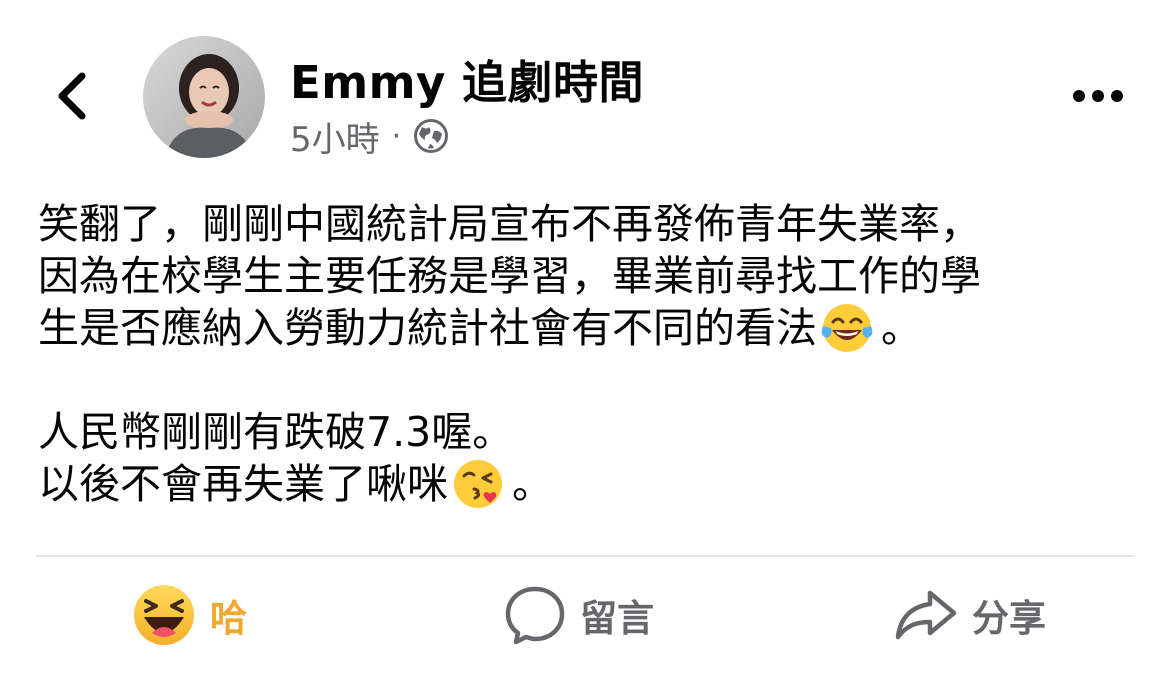 This screenshot has width=1170, height=674. Describe the element at coordinates (276, 432) in the screenshot. I see `post-line: 人民幣剛剛有跌破7.3喔。` at that location.